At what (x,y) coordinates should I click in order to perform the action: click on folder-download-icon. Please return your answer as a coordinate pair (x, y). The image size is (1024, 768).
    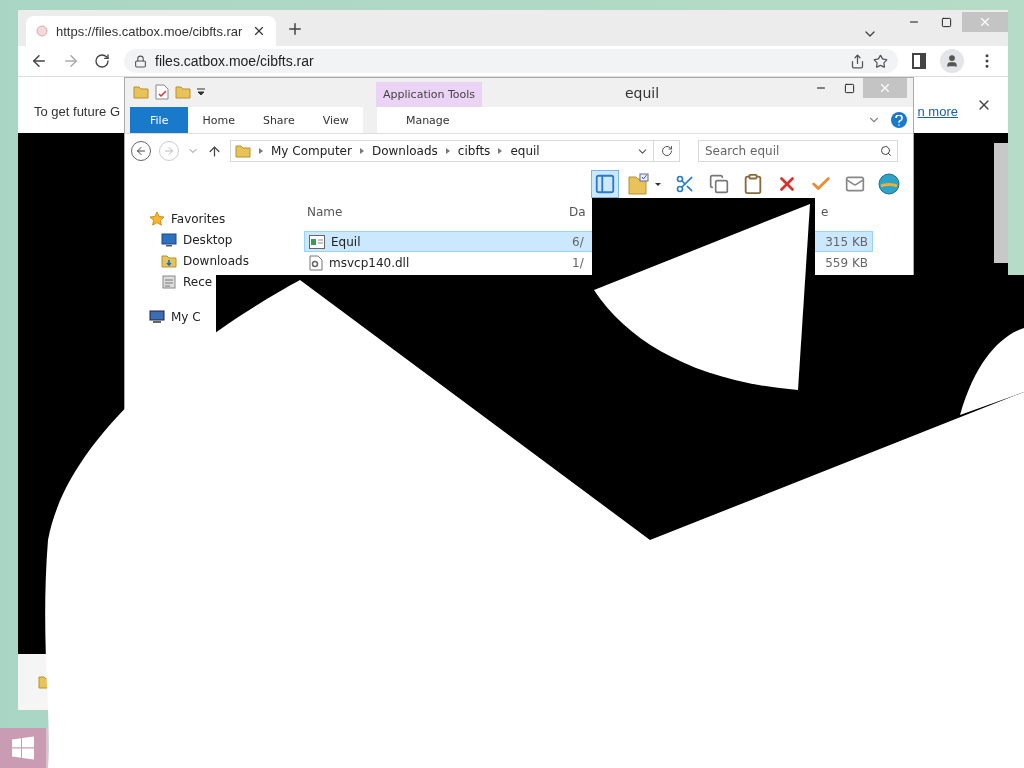
    Looking at the image, I should click on (169, 260).